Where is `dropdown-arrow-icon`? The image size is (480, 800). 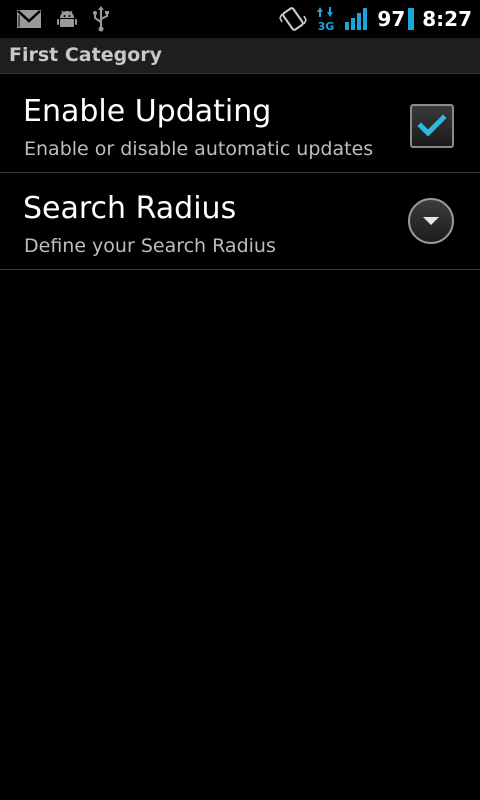
dropdown-arrow-icon is located at coordinates (431, 221).